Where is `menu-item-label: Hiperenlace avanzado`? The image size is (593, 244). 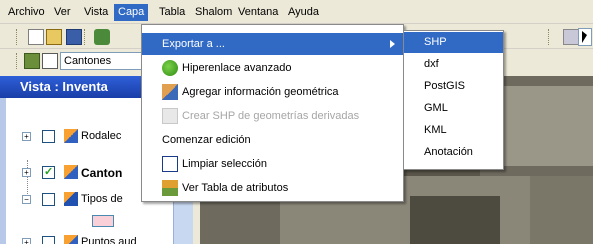 menu-item-label: Hiperenlace avanzado is located at coordinates (237, 68).